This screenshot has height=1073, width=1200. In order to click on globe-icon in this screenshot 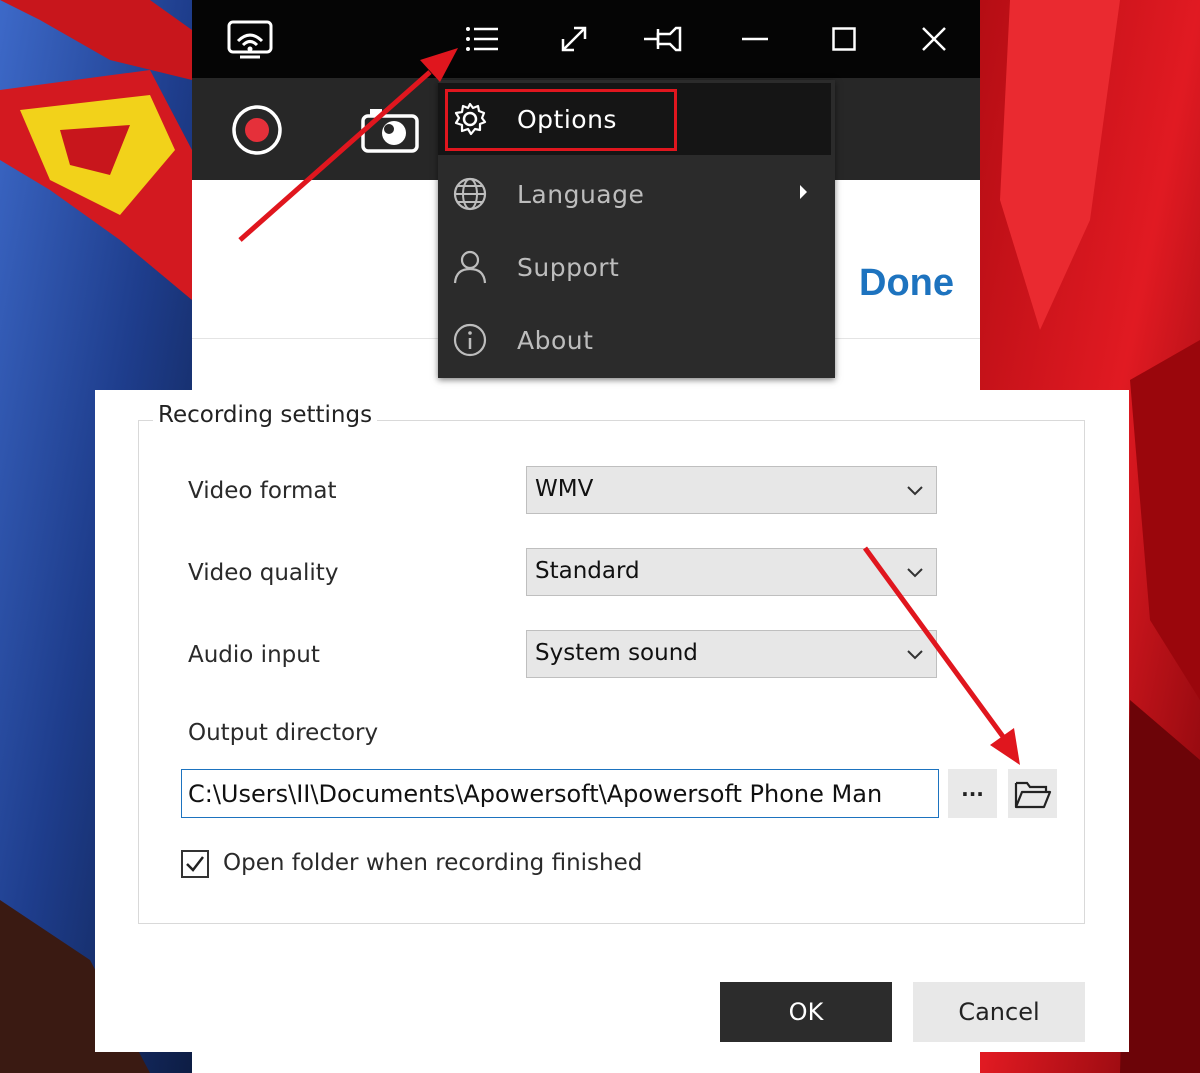, I will do `click(470, 194)`.